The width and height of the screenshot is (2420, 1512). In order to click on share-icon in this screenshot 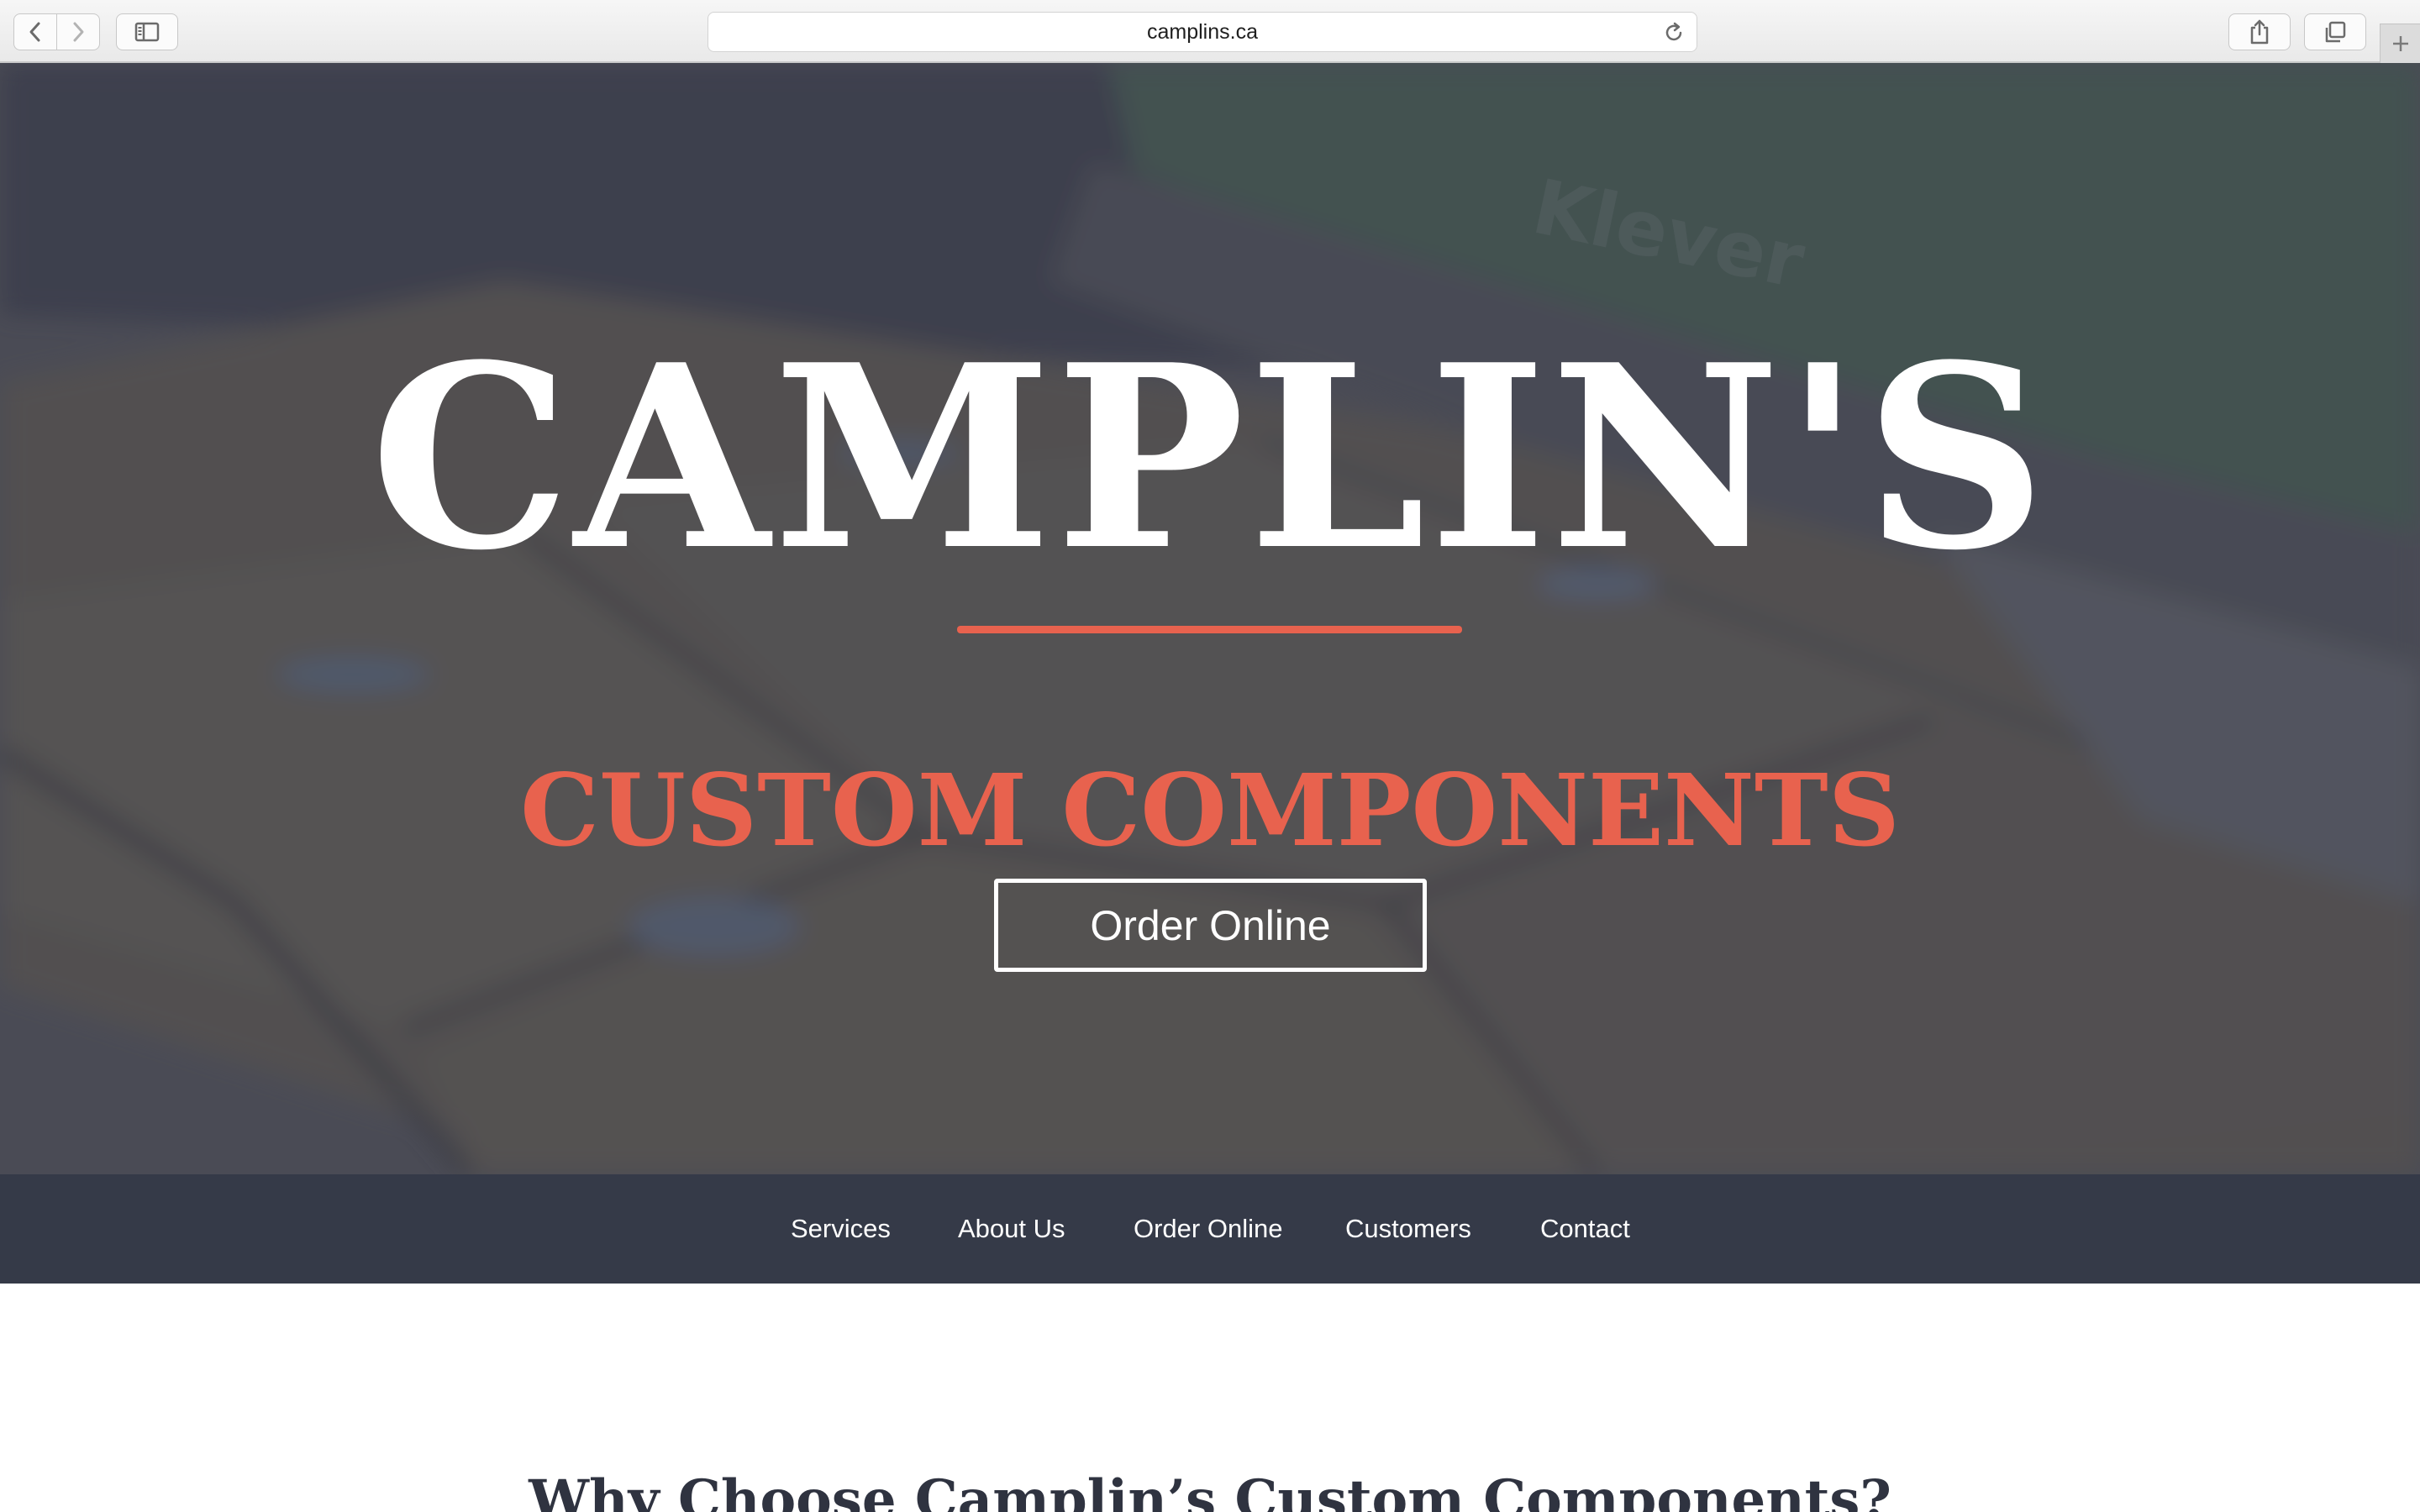, I will do `click(2260, 32)`.